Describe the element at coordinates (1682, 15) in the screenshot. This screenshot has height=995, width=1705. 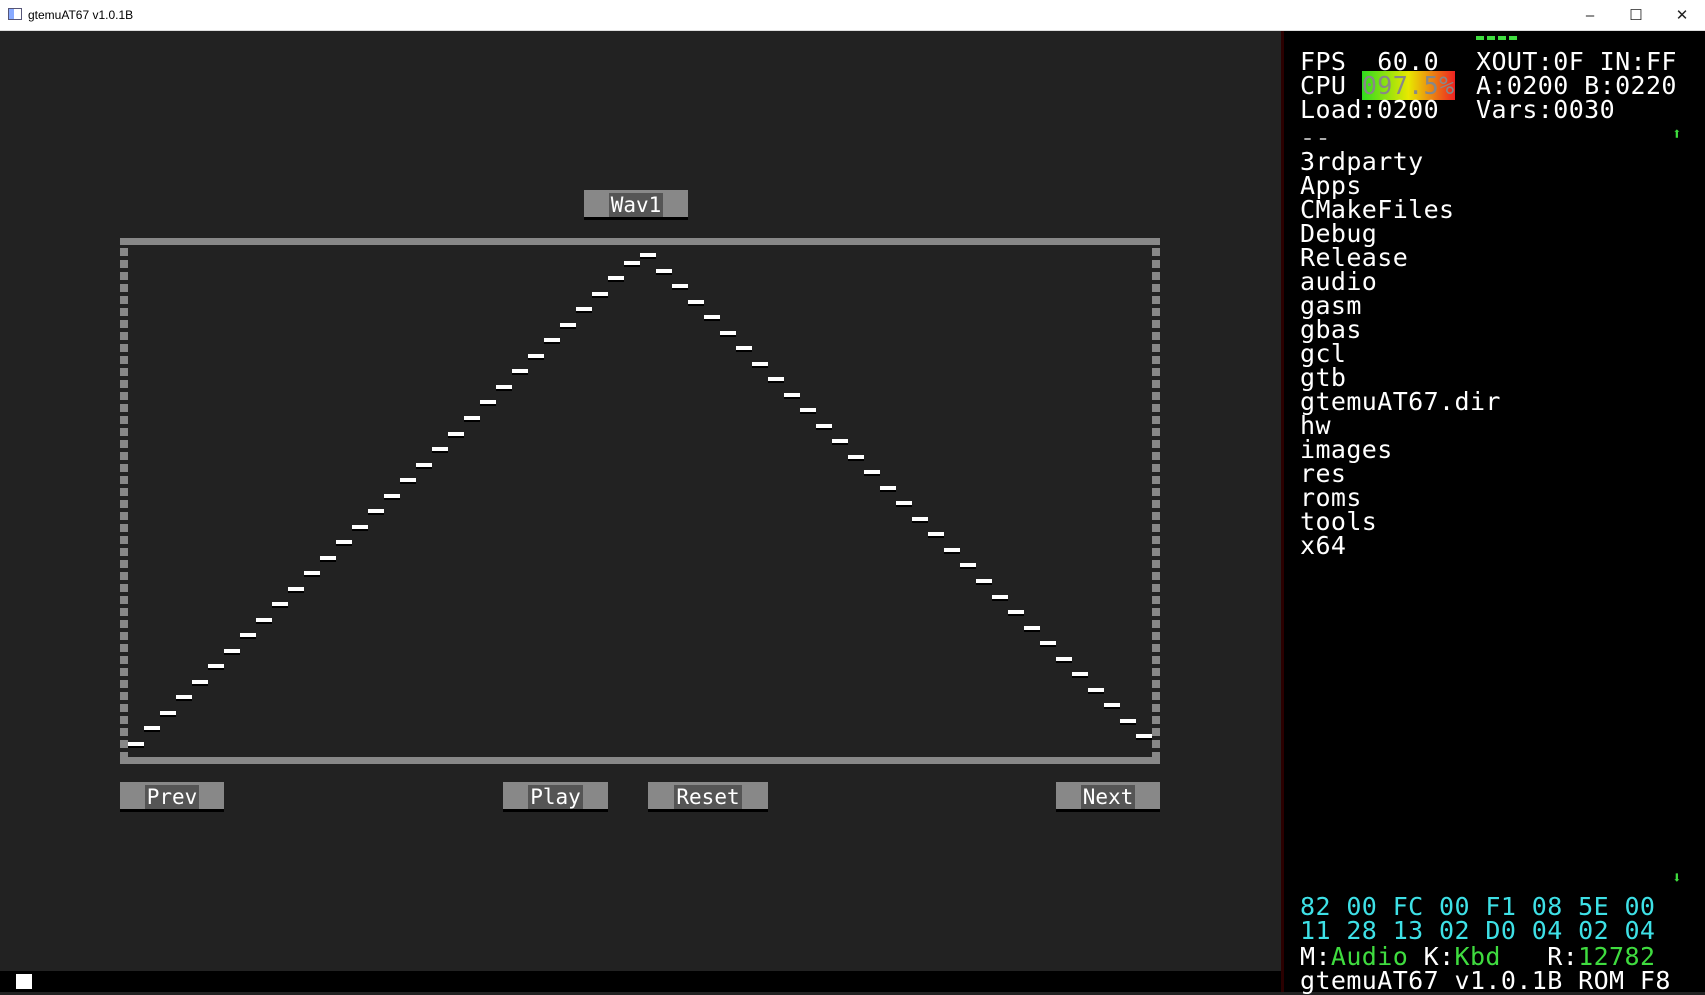
I see `close-button: ✕` at that location.